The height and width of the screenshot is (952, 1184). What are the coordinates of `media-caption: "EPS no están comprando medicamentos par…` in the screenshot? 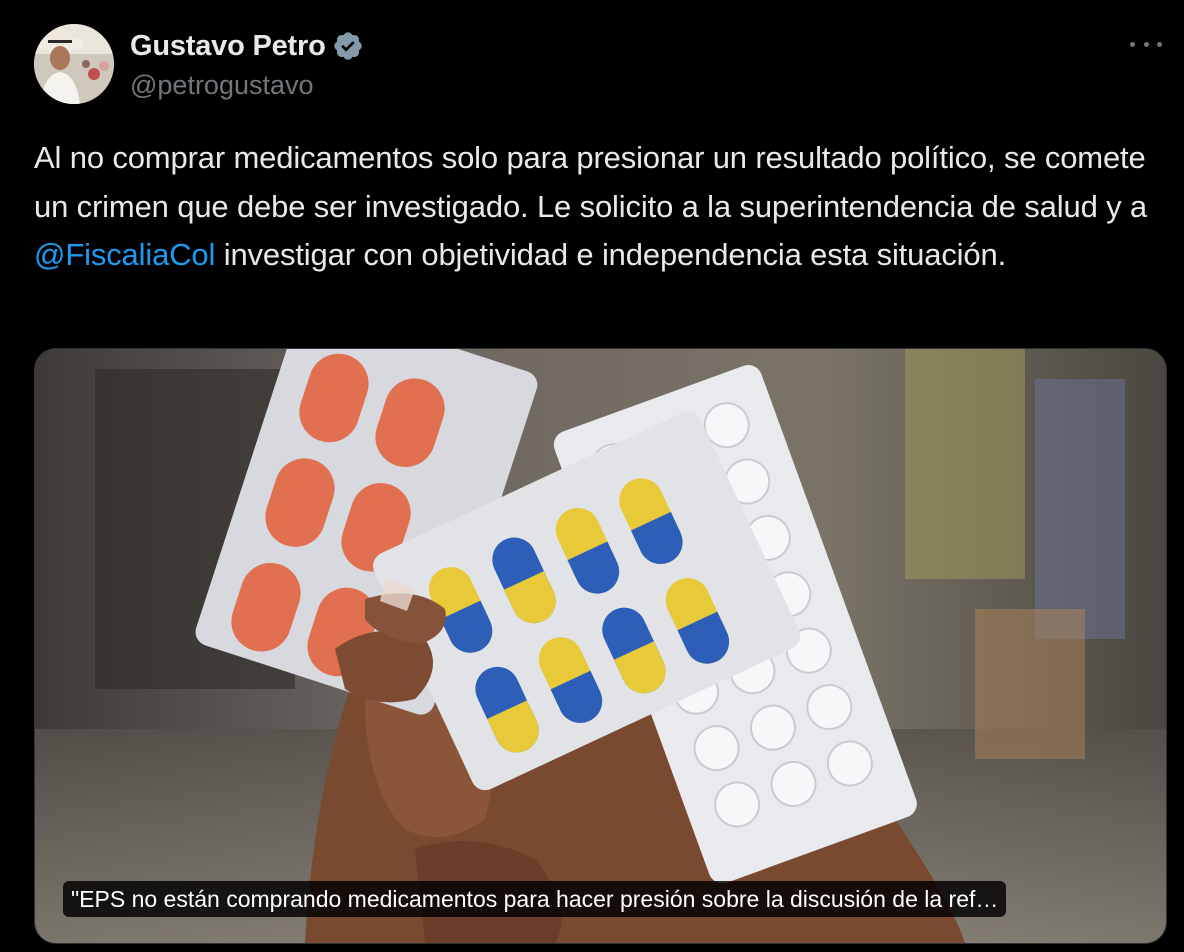 It's located at (535, 899).